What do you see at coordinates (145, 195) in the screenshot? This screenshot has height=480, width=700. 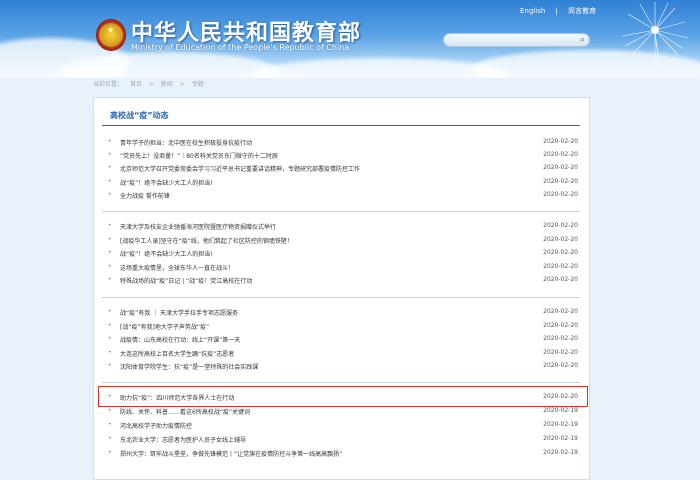 I see `news-title: 全力战疫 誓作前锋` at bounding box center [145, 195].